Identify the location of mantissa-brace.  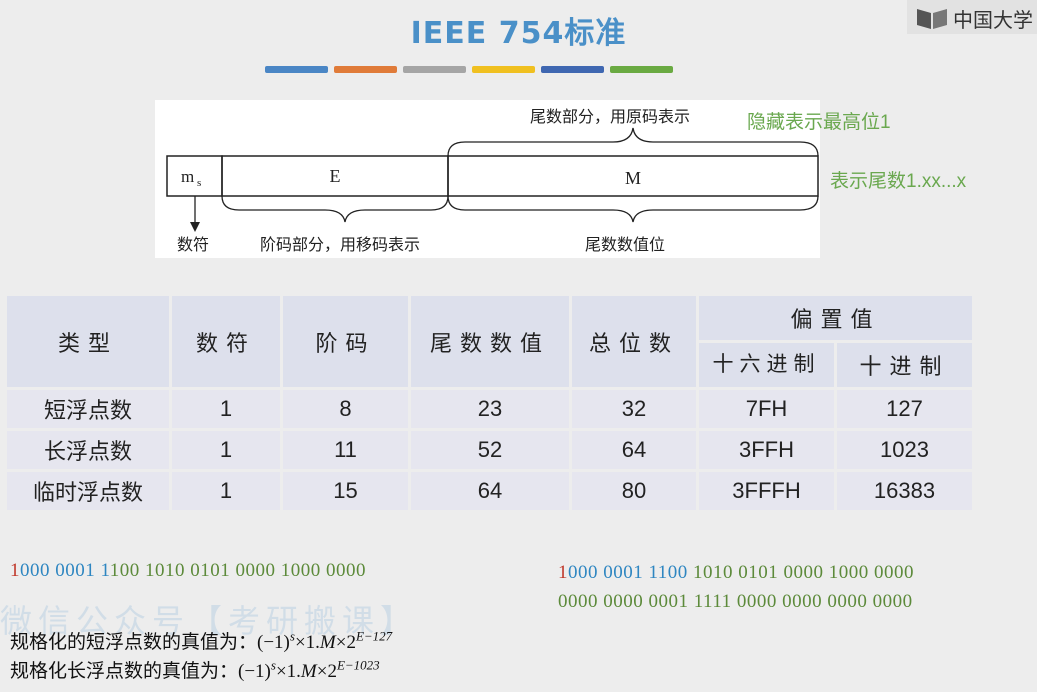
(633, 209).